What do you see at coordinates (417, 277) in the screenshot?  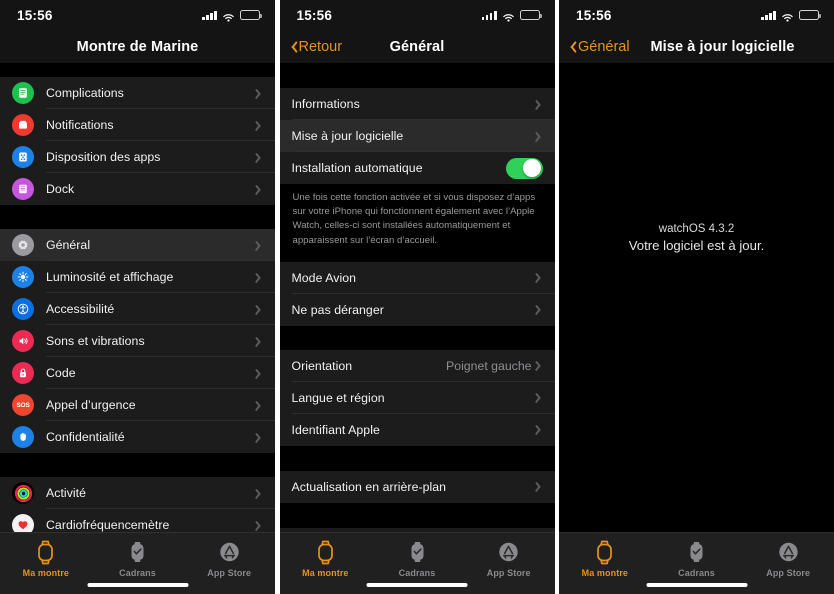 I see `row-airplane-mode: Mode Avion` at bounding box center [417, 277].